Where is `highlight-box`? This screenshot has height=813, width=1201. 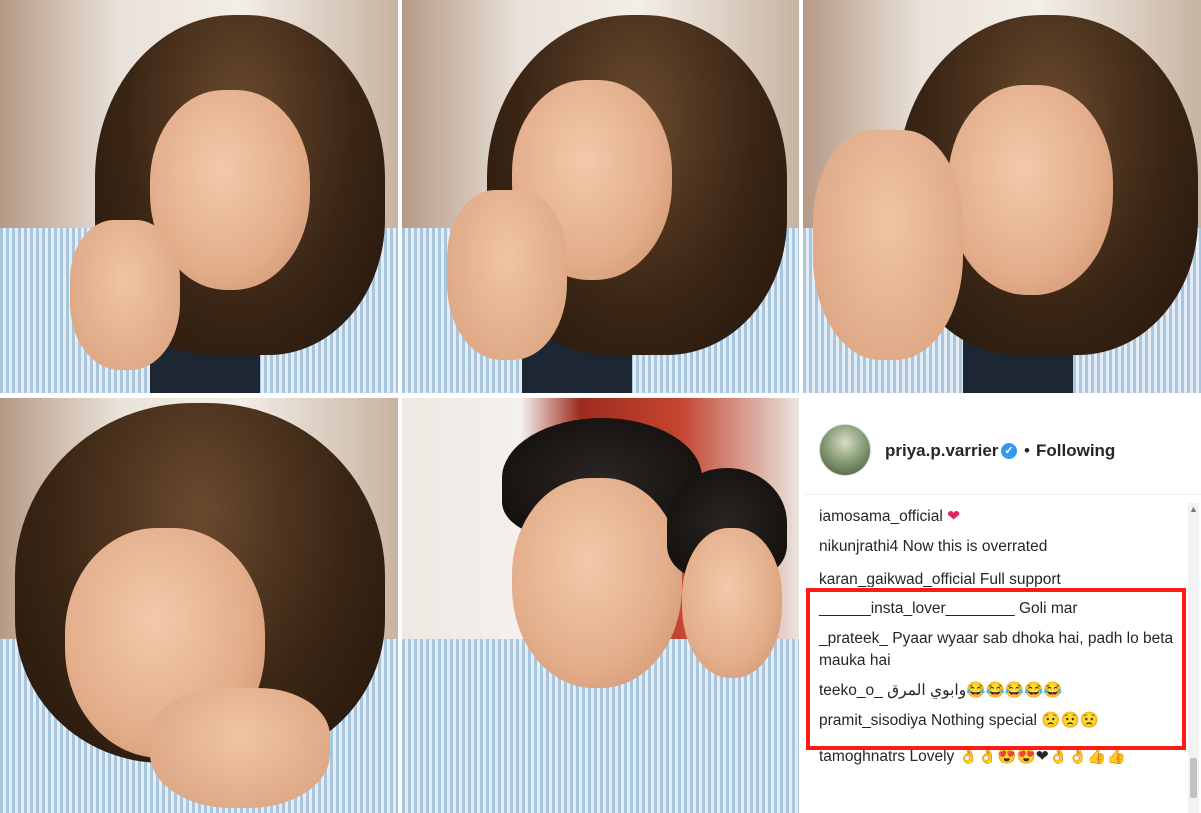 highlight-box is located at coordinates (996, 669).